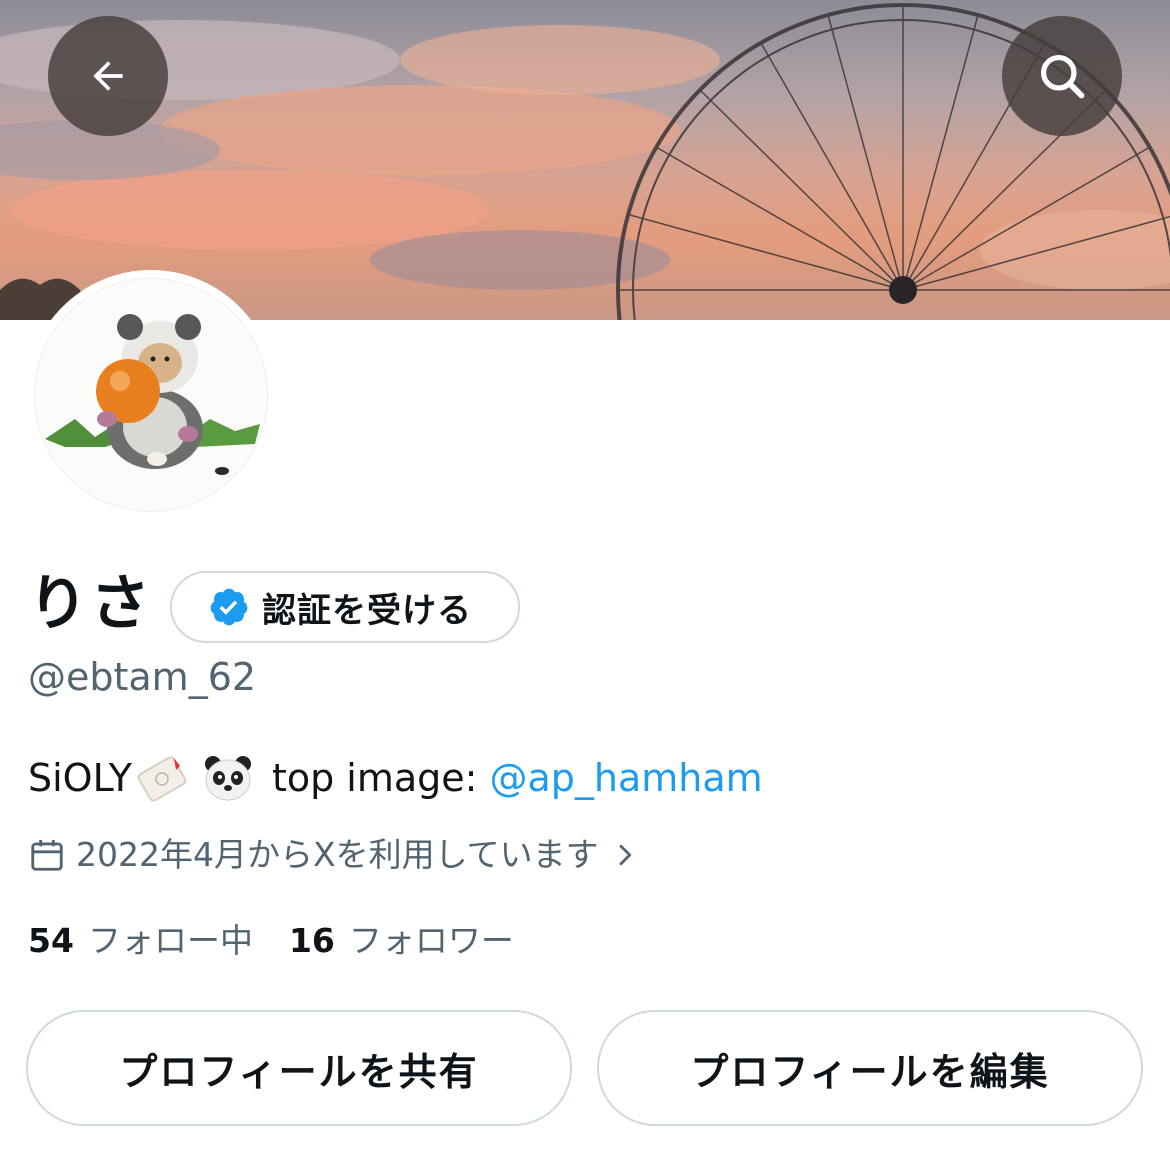  What do you see at coordinates (625, 778) in the screenshot?
I see `bio-mention-link: @ap_hamham` at bounding box center [625, 778].